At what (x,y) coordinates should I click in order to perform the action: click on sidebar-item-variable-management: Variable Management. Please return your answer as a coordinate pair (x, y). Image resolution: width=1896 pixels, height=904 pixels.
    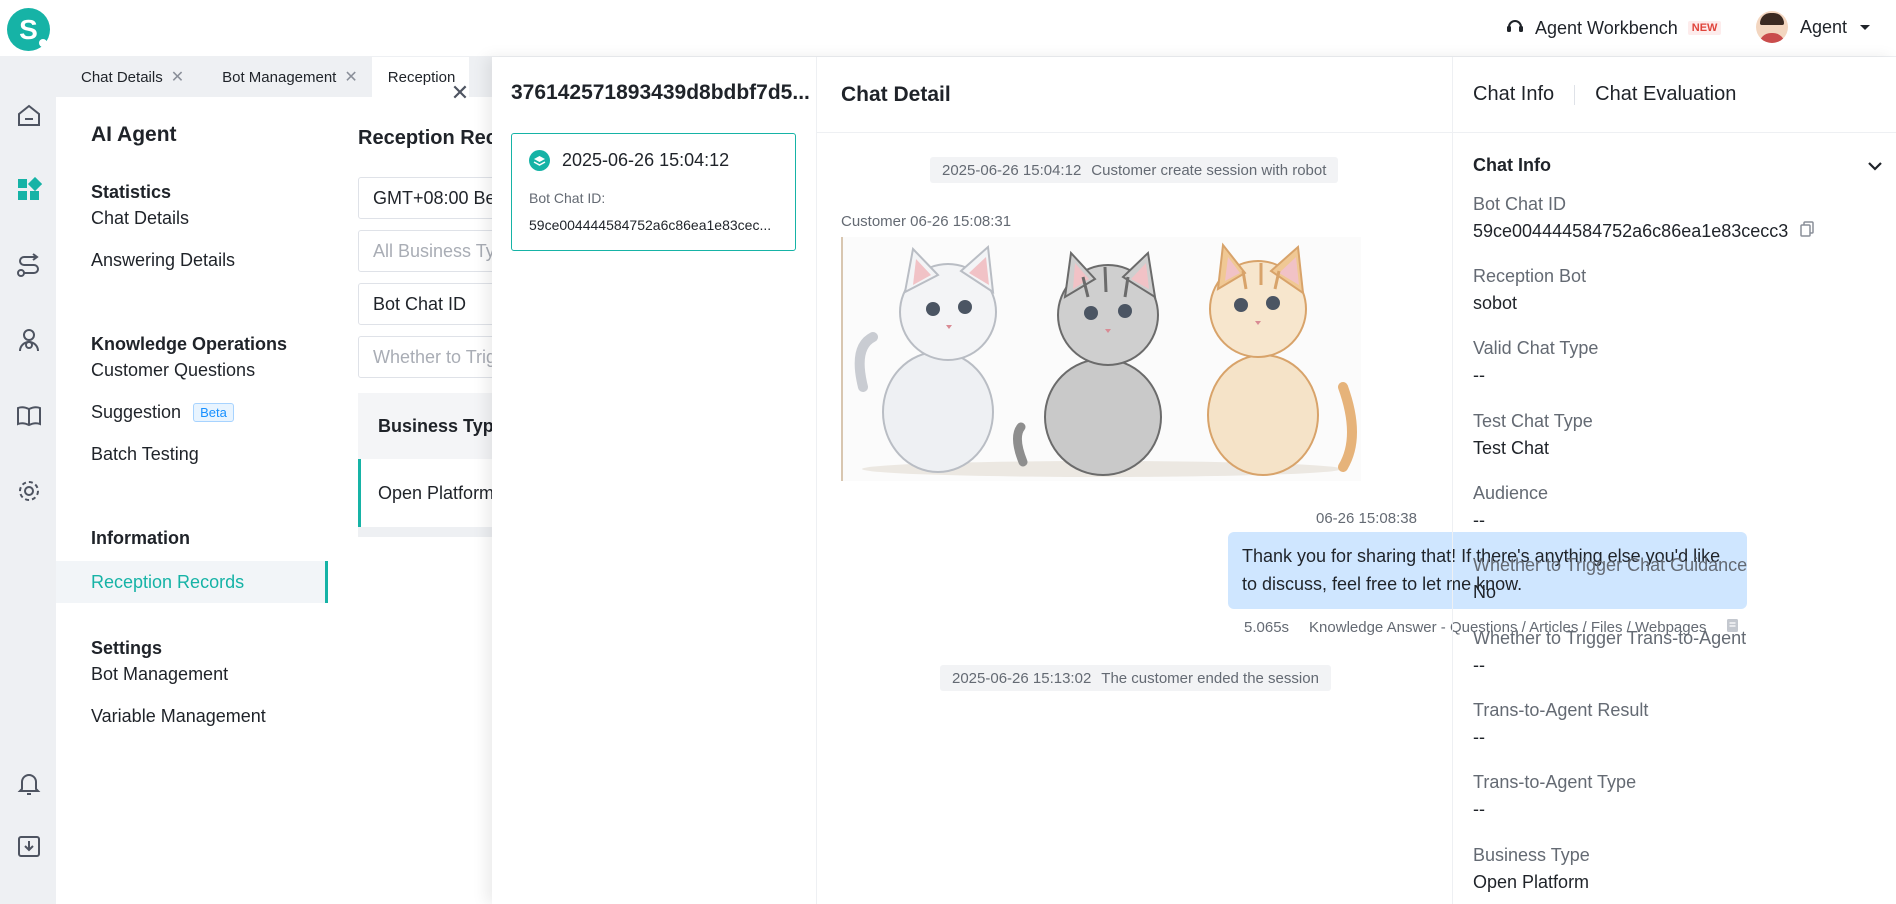
    Looking at the image, I should click on (192, 716).